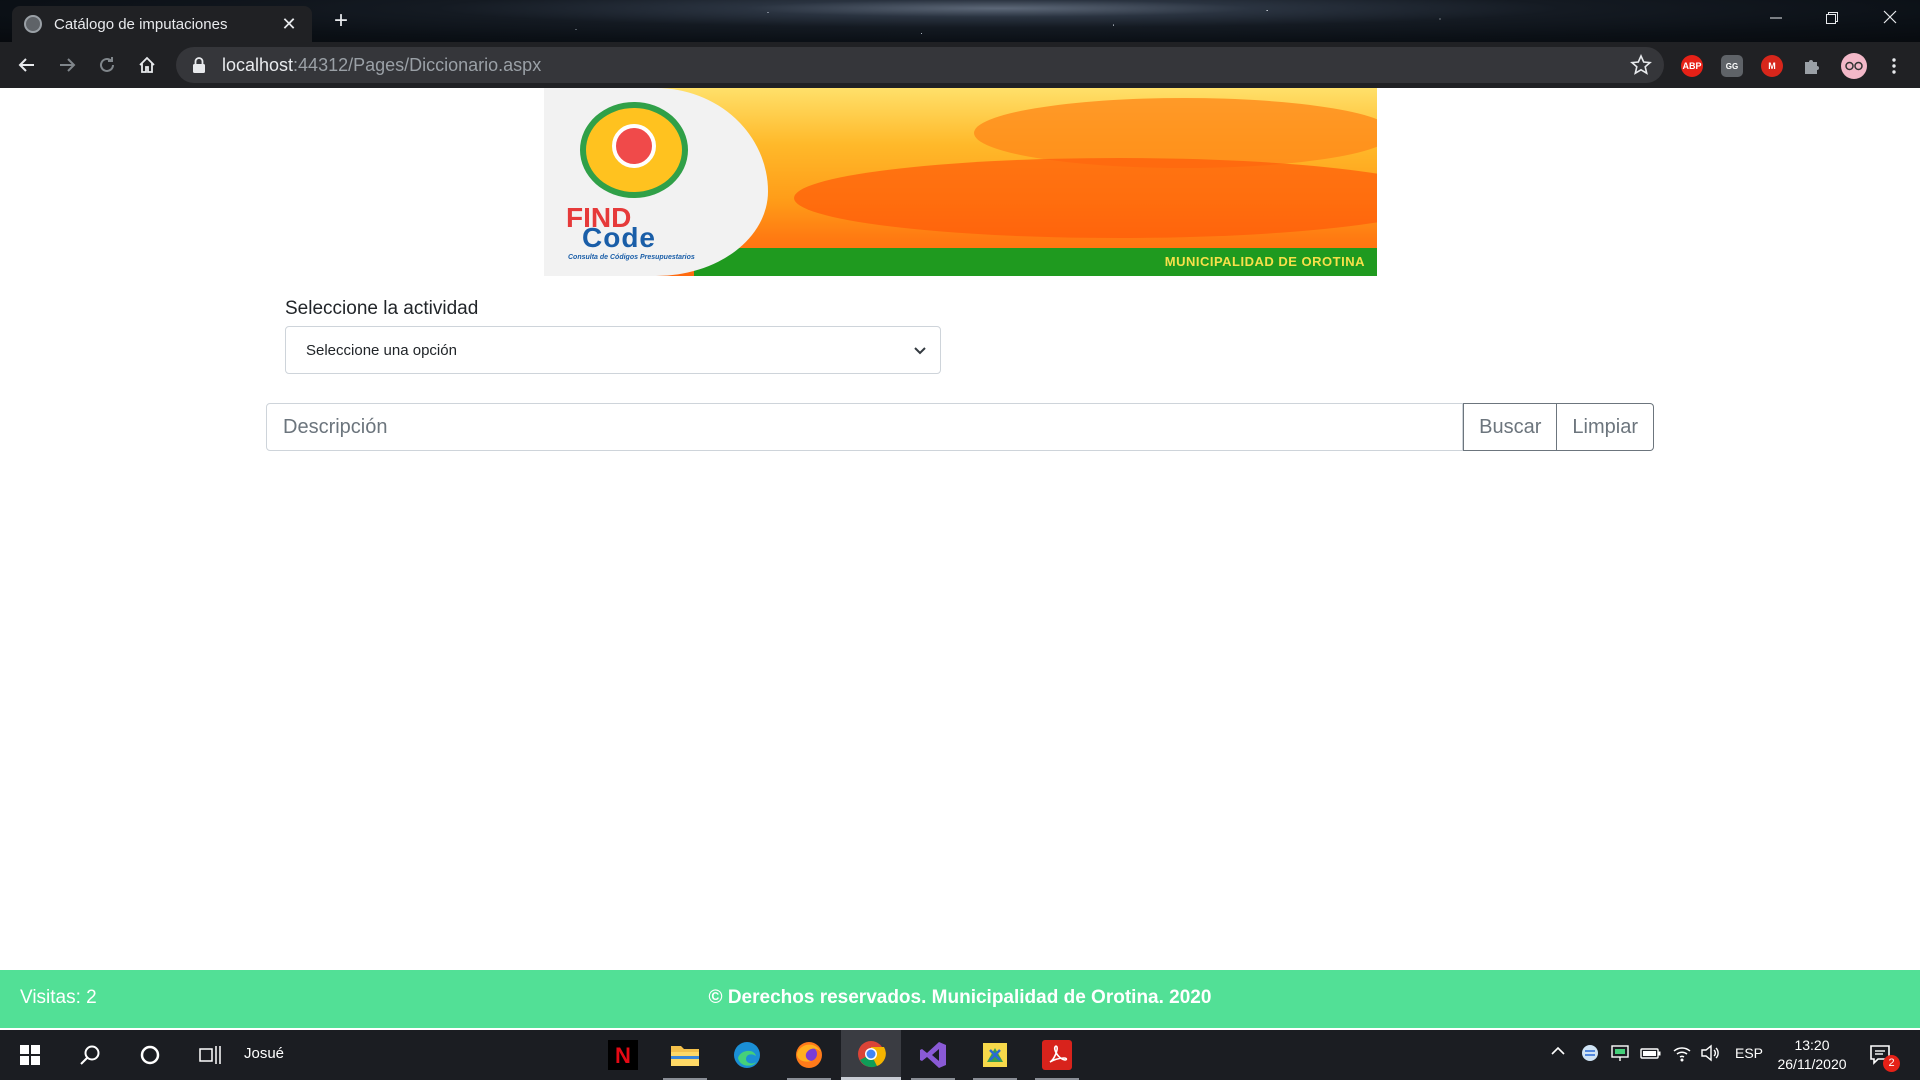 The height and width of the screenshot is (1080, 1920). What do you see at coordinates (1651, 1054) in the screenshot?
I see `battery-icon` at bounding box center [1651, 1054].